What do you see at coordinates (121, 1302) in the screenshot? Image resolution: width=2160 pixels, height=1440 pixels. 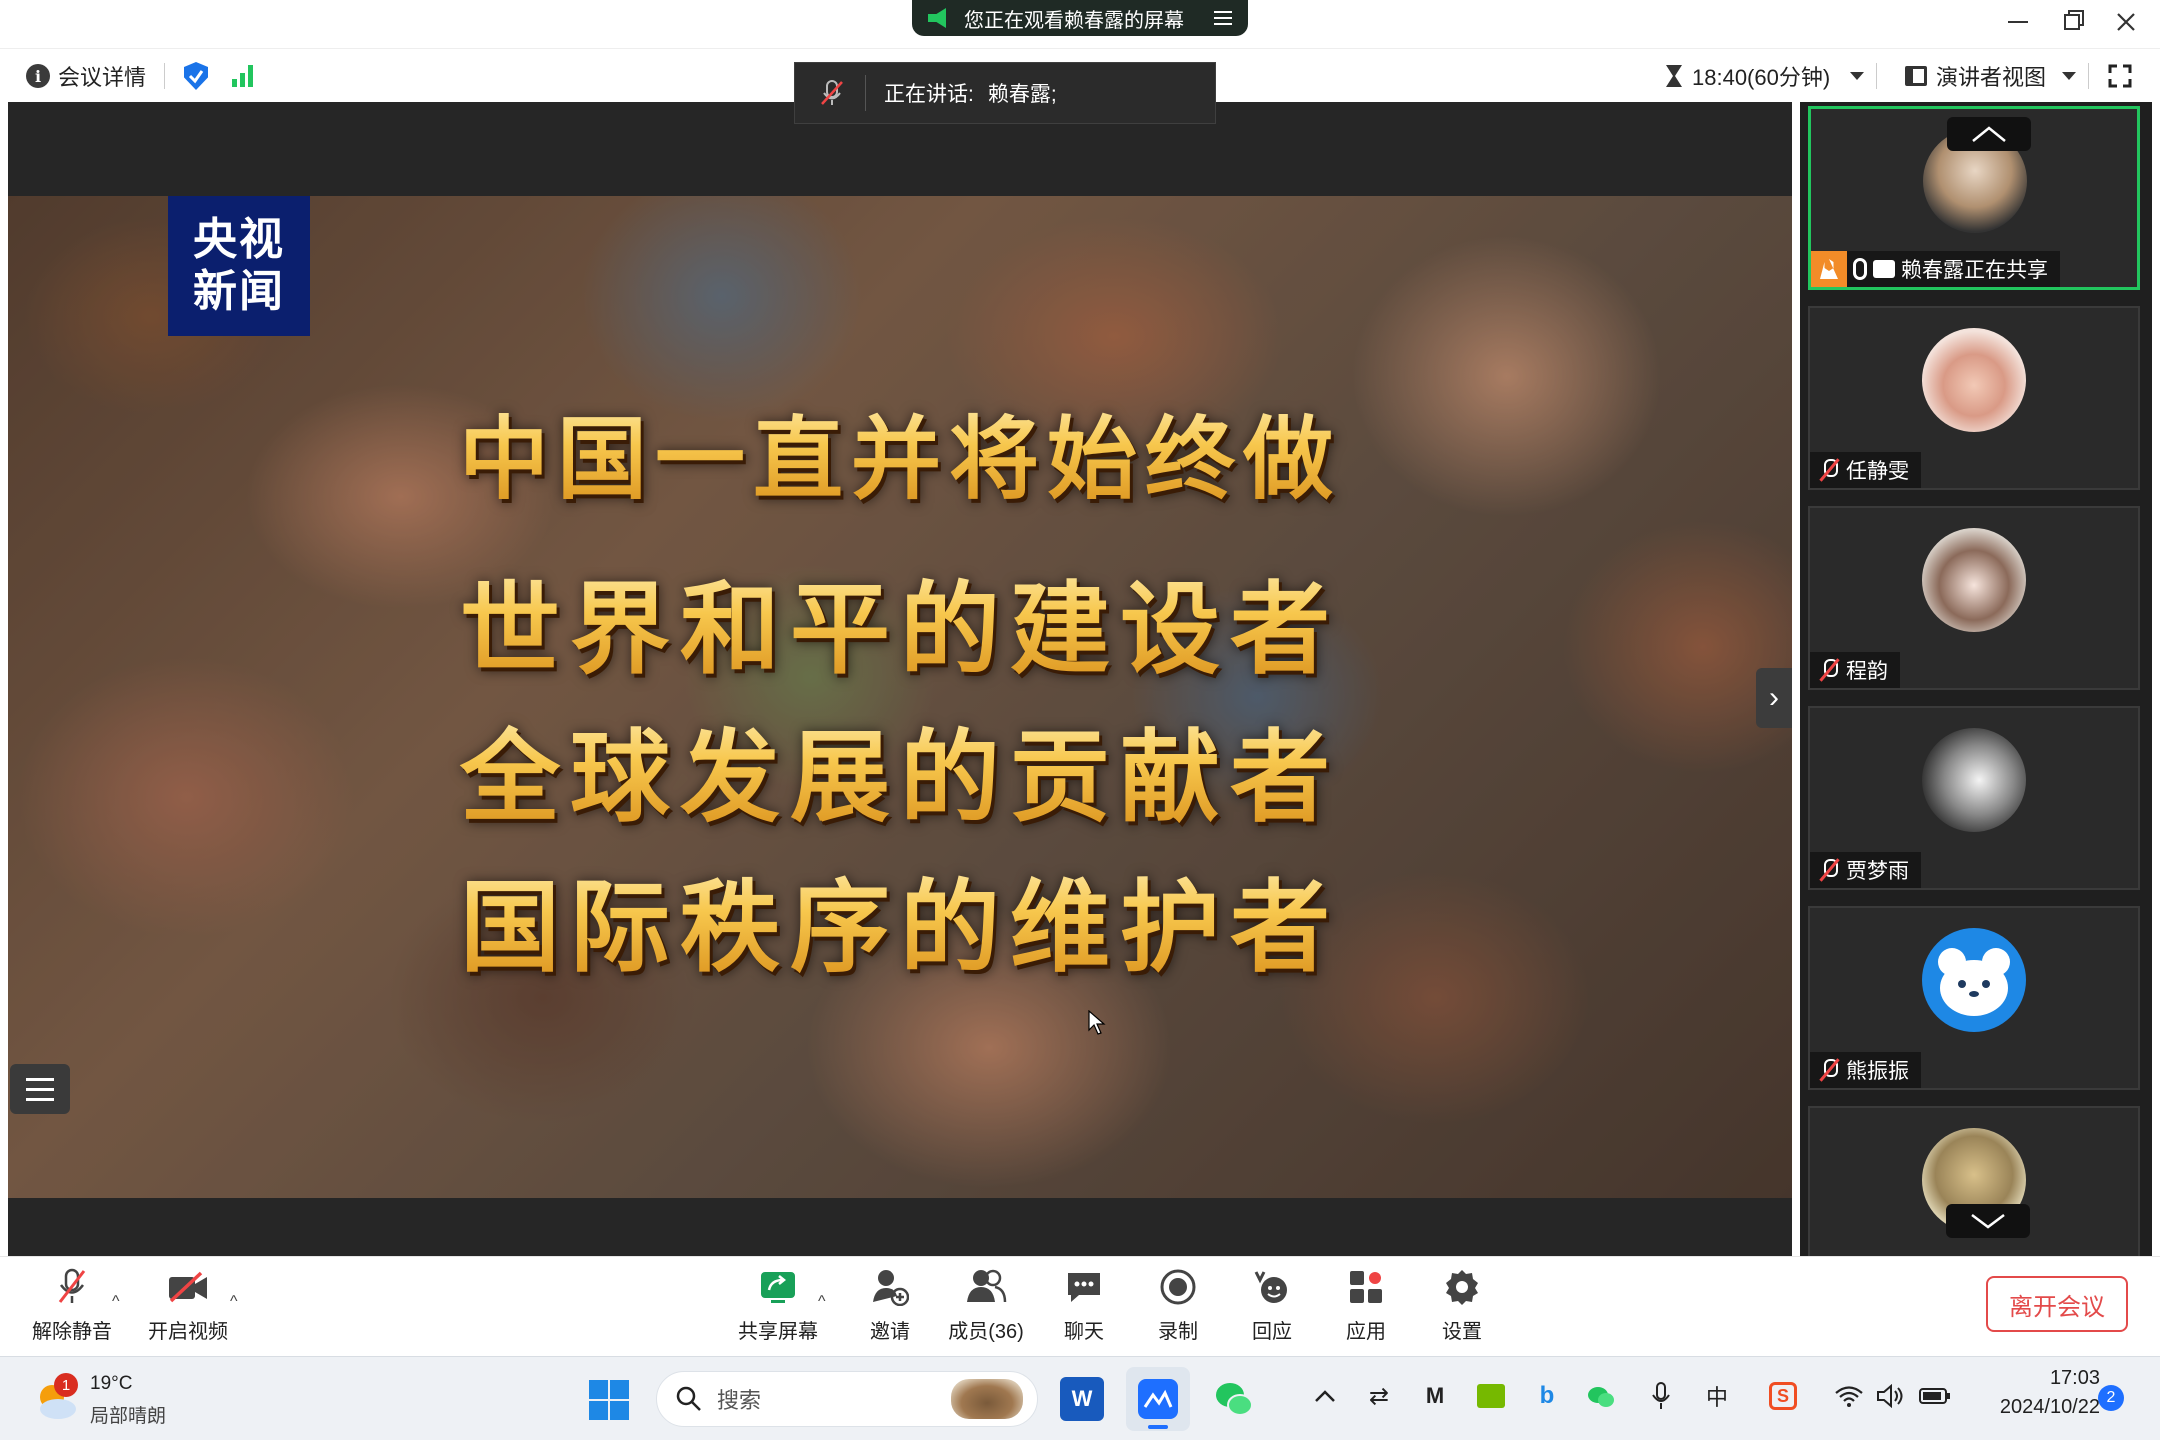 I see `audio-options-button: ^` at bounding box center [121, 1302].